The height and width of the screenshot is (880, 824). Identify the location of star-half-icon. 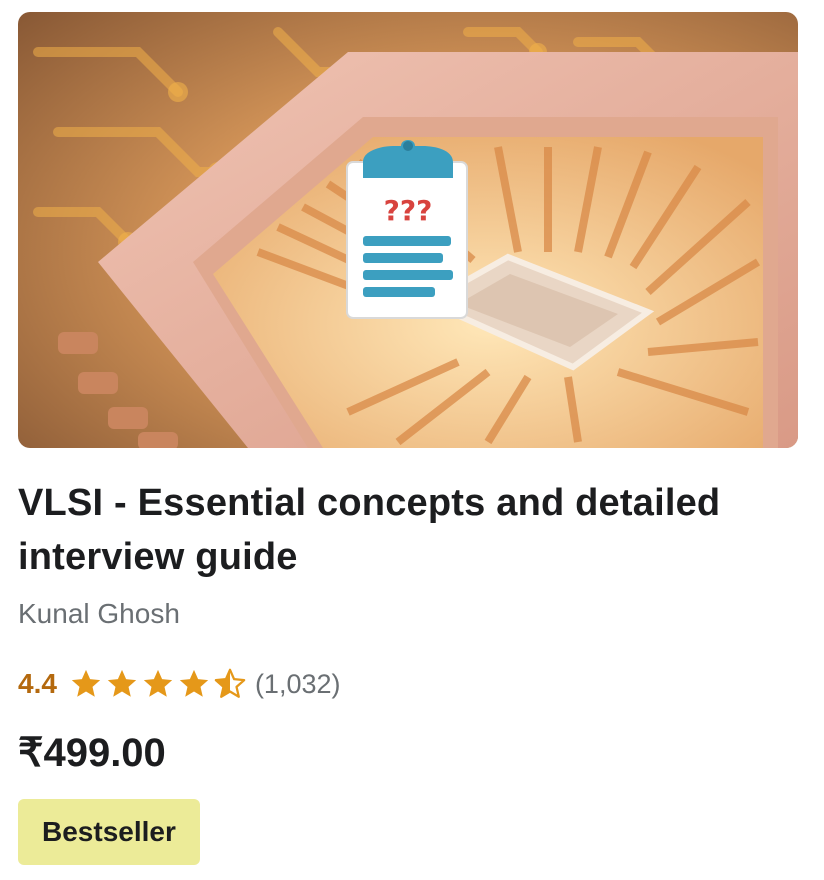
(230, 683).